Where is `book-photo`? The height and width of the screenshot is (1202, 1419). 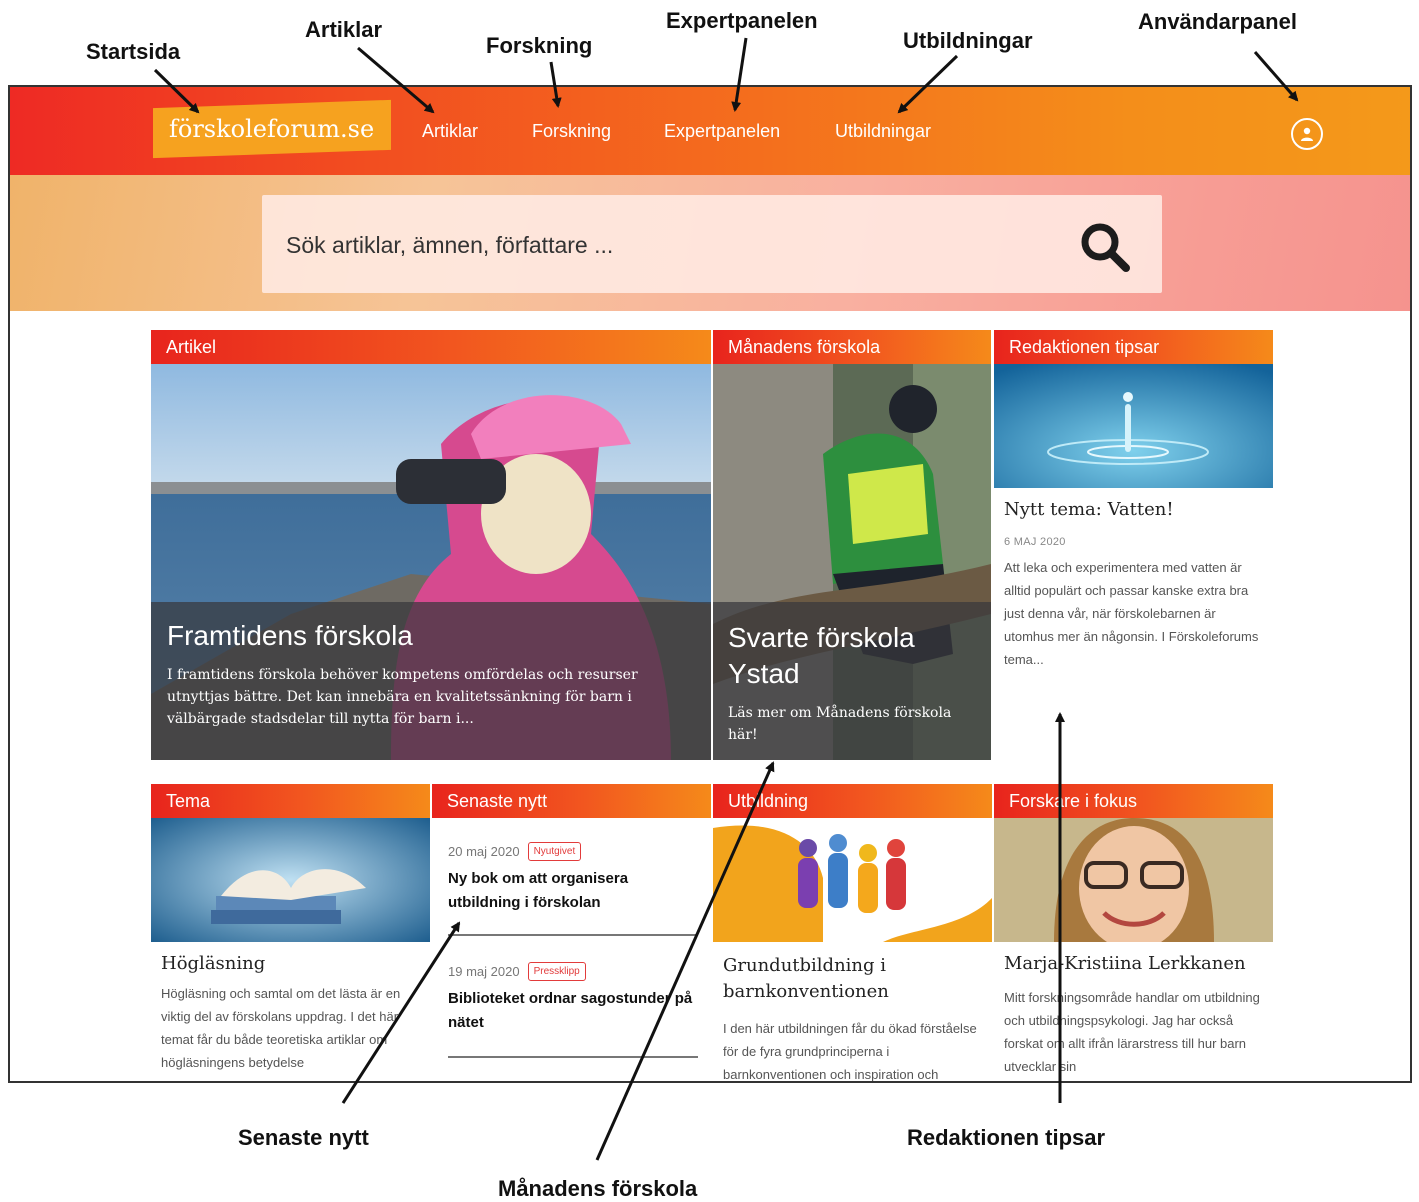
book-photo is located at coordinates (290, 880).